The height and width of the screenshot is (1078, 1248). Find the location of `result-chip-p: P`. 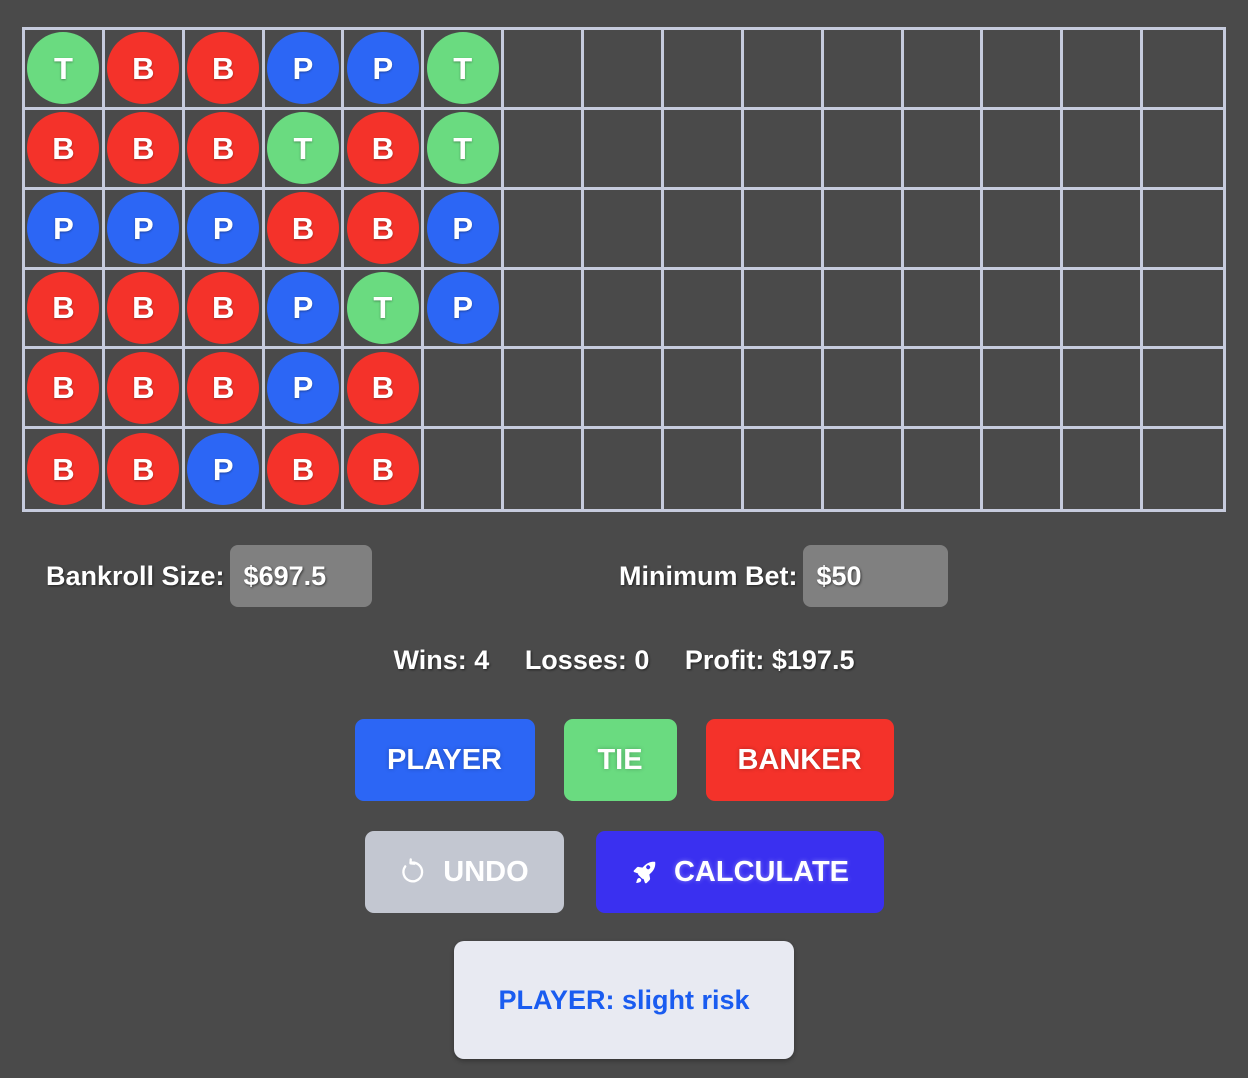

result-chip-p: P is located at coordinates (462, 307).